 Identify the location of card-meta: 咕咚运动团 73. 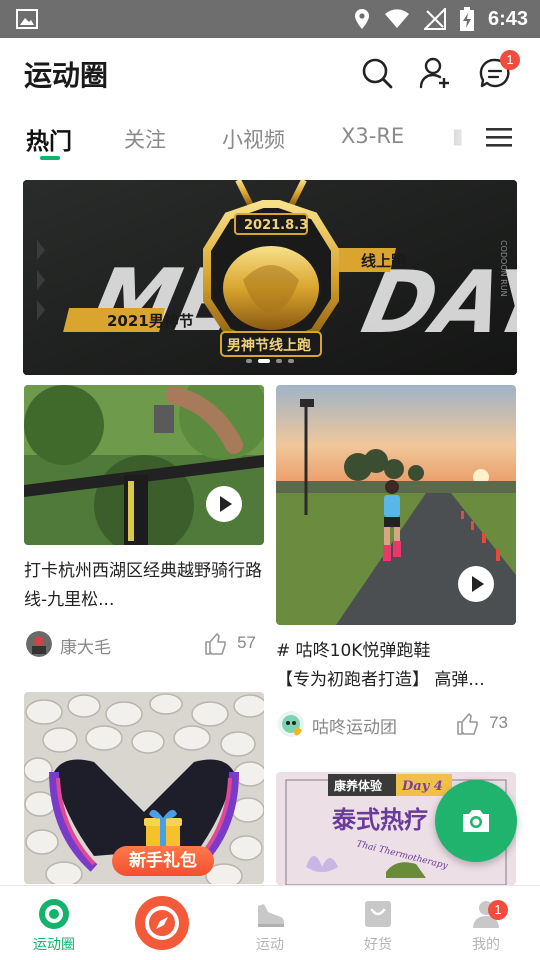
(396, 724).